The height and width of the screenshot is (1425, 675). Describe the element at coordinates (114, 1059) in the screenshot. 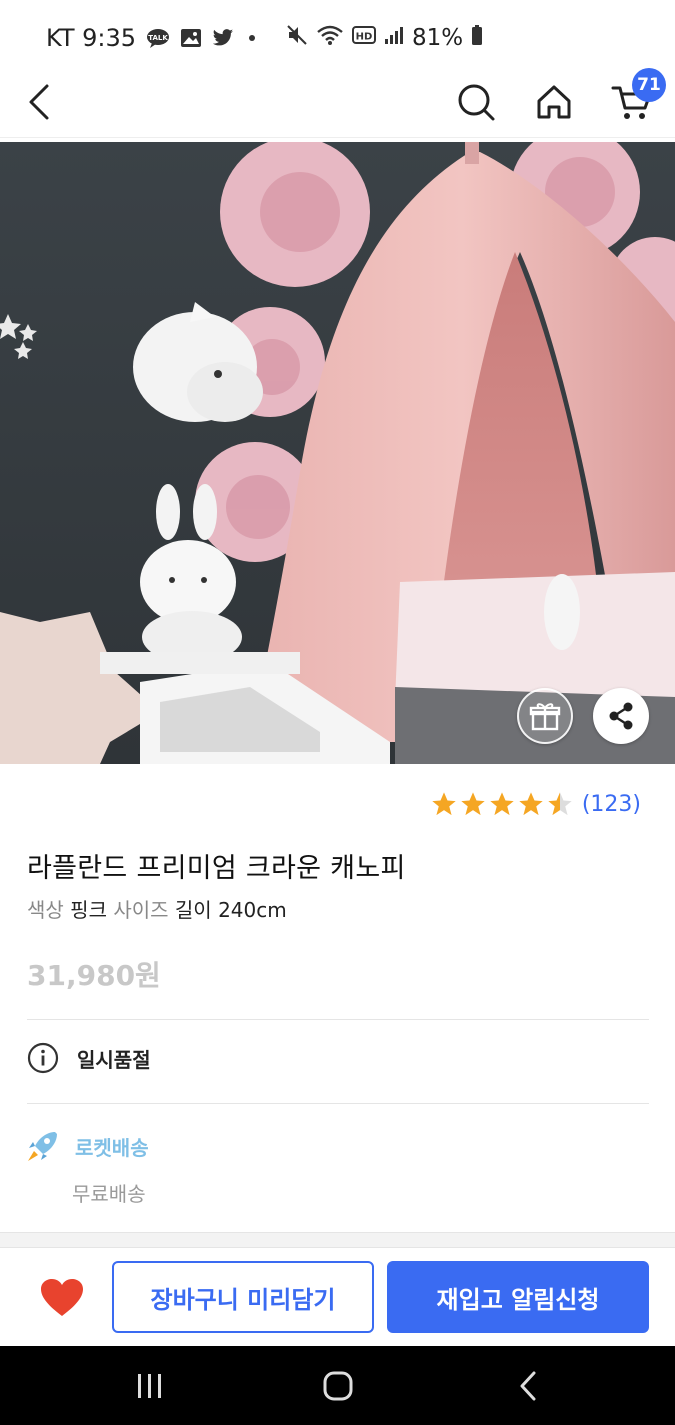

I see `soldout-text: 일시품절` at that location.